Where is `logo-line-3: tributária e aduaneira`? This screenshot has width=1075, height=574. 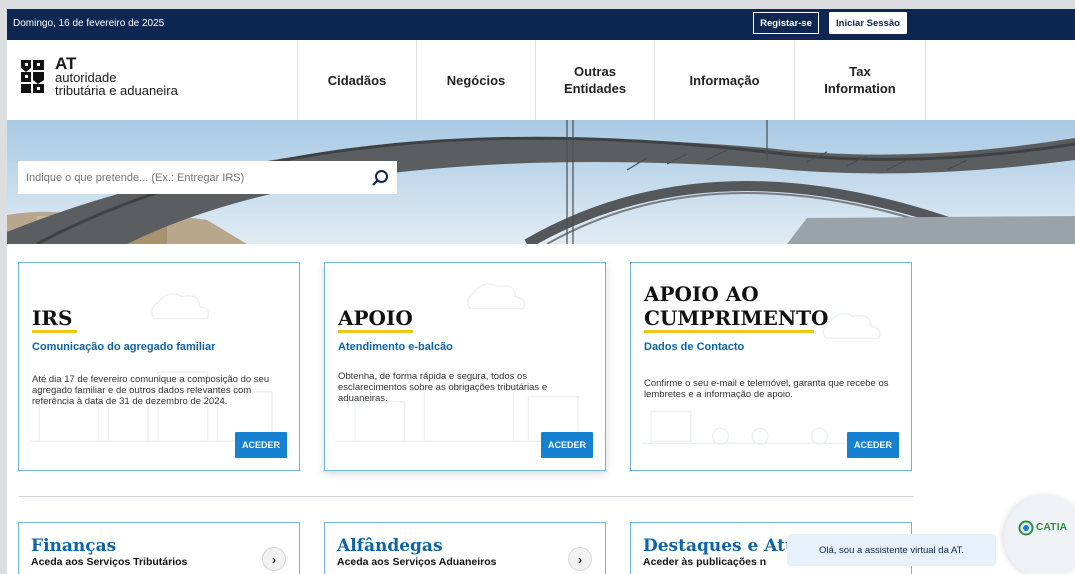
logo-line-3: tributária e aduaneira is located at coordinates (116, 90).